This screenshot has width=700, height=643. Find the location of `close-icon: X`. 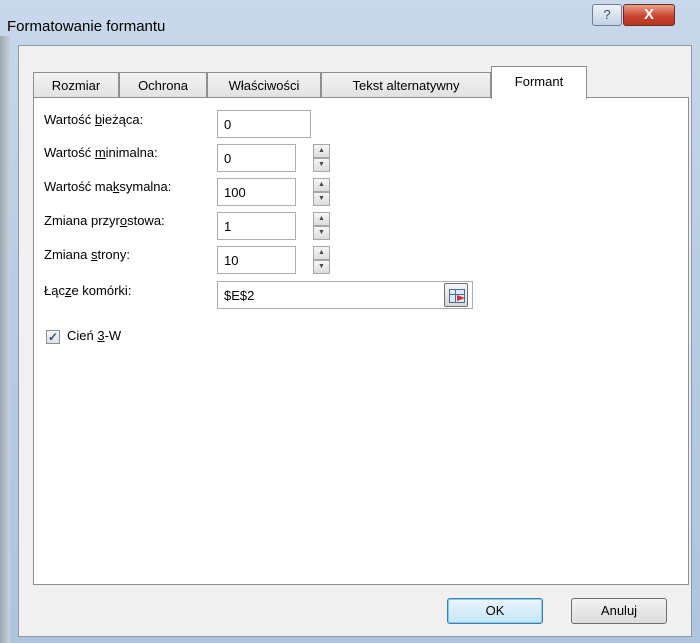

close-icon: X is located at coordinates (648, 14).